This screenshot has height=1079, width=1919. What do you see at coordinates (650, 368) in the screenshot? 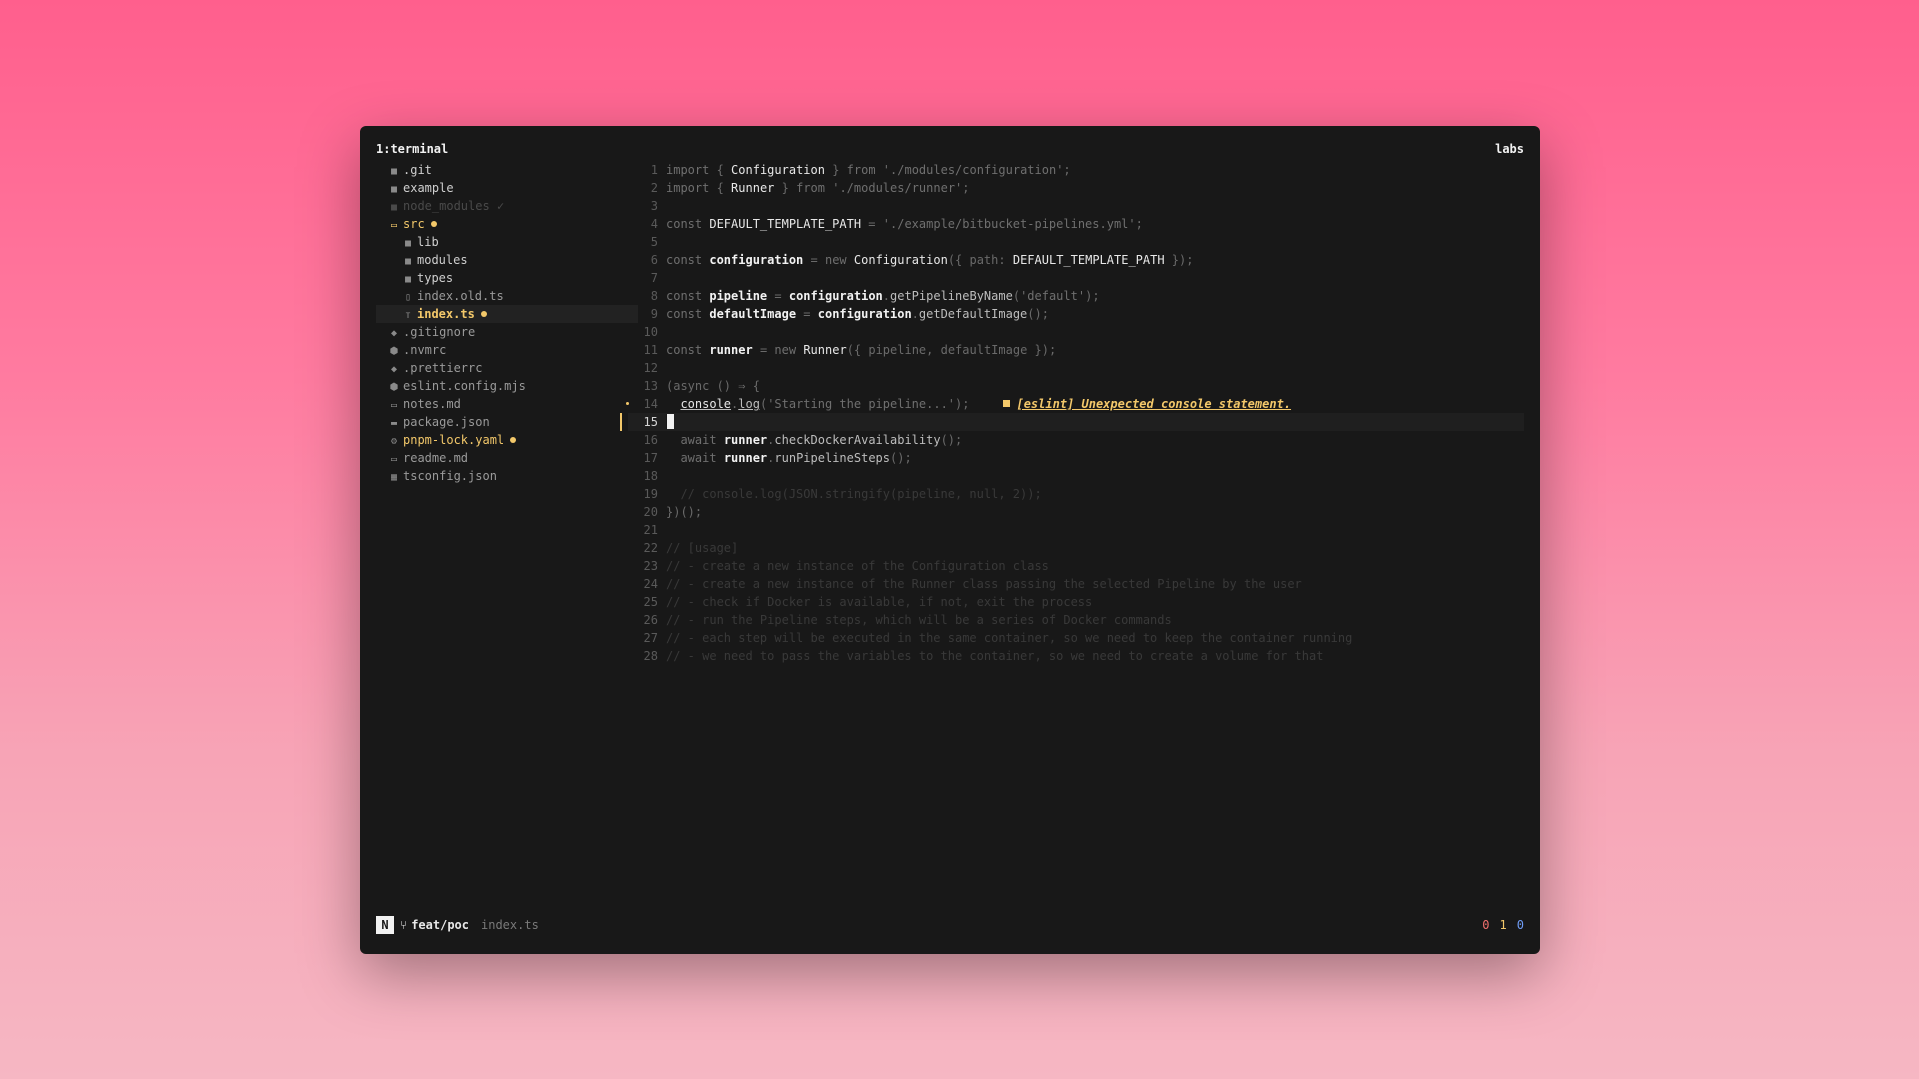
I see `line-number: 12` at bounding box center [650, 368].